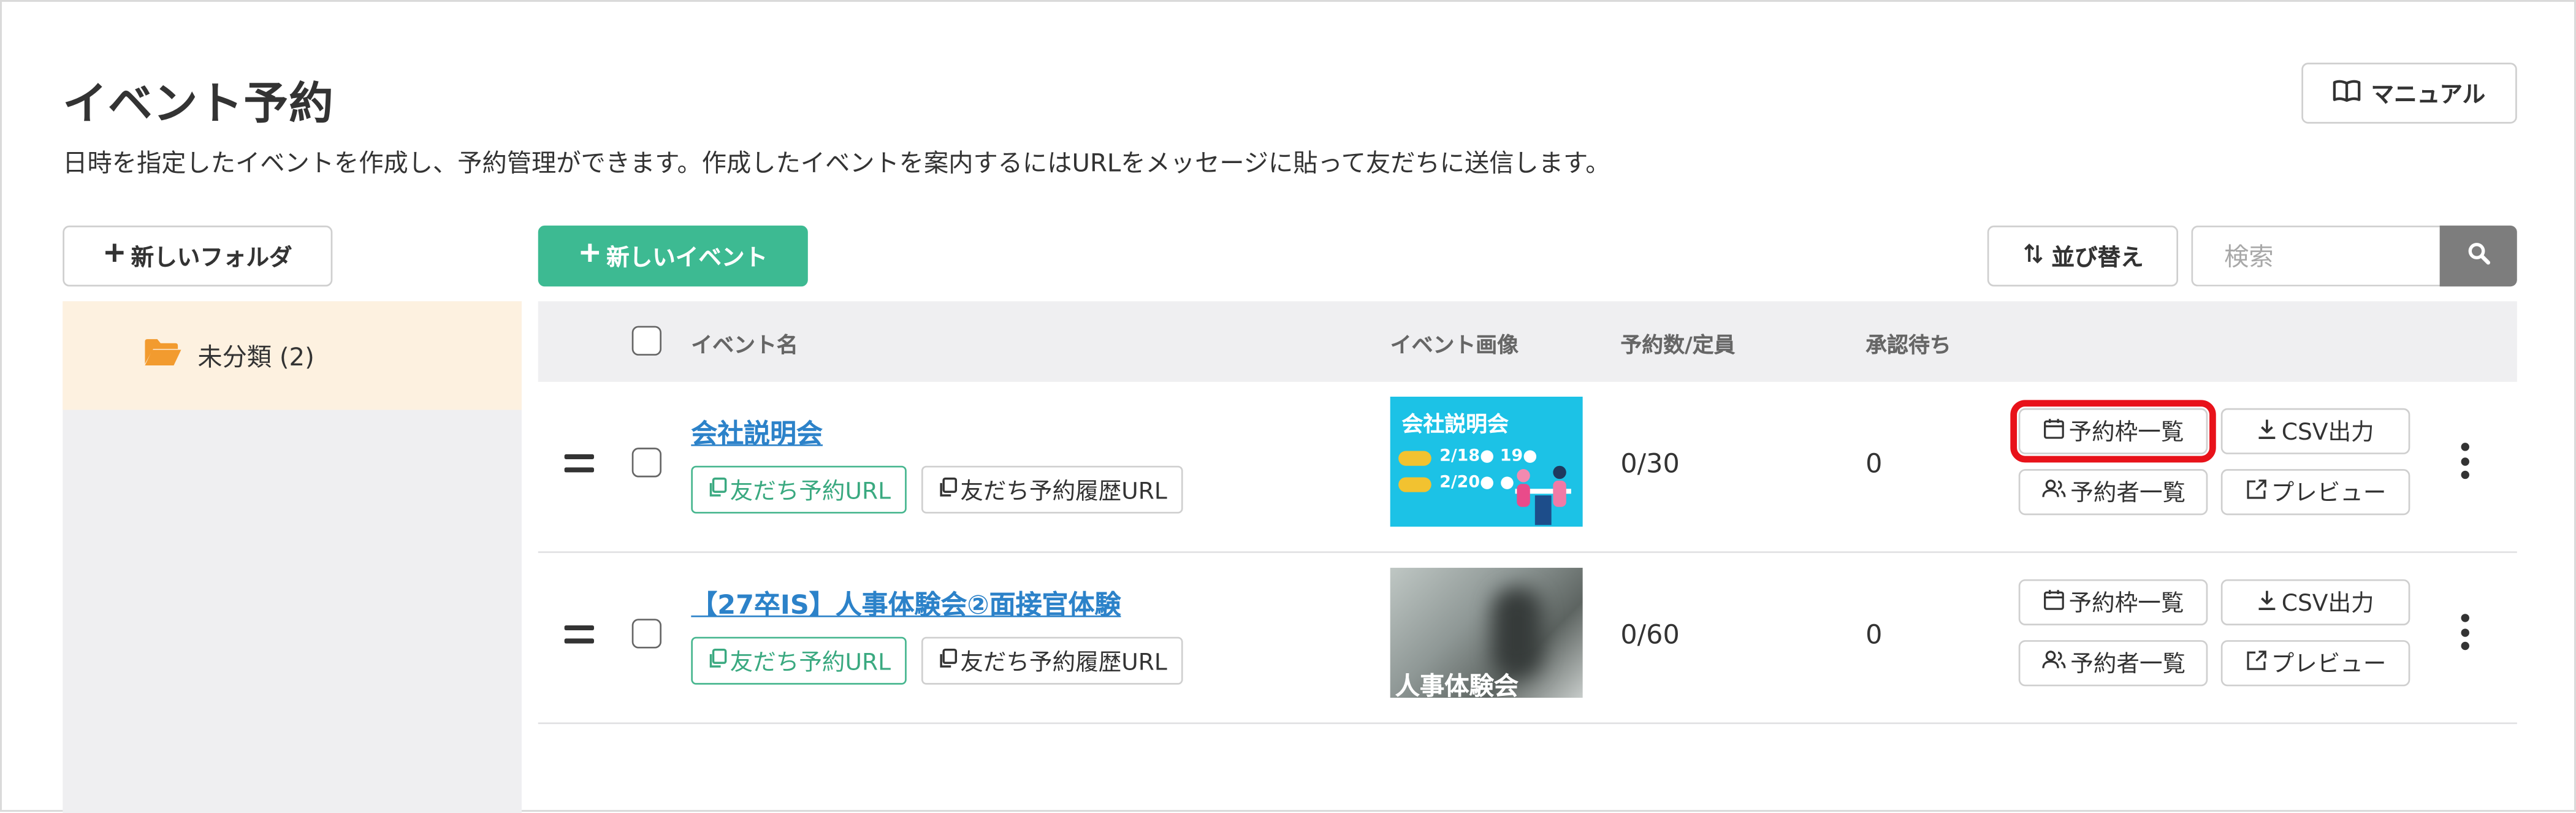 The height and width of the screenshot is (813, 2576). Describe the element at coordinates (1527, 342) in the screenshot. I see `table-header: イベント名 イベント画像 予約数/定員 承認待ち` at that location.